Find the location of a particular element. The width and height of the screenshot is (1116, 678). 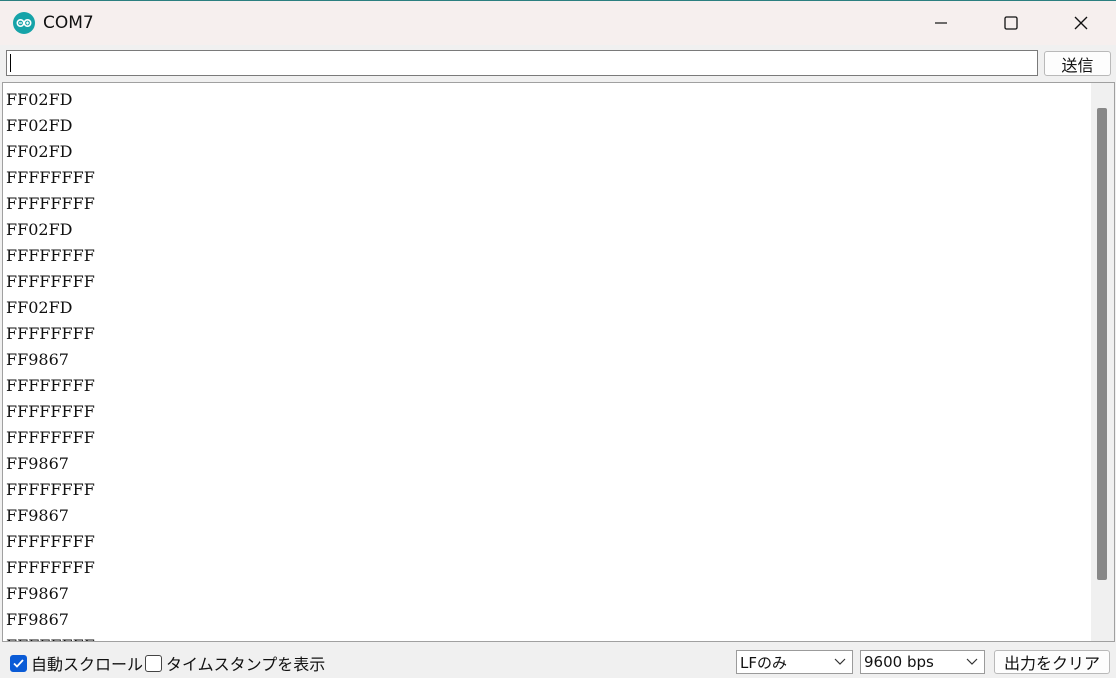

autoscroll-toggle: 自動スクロール is located at coordinates (76, 663).